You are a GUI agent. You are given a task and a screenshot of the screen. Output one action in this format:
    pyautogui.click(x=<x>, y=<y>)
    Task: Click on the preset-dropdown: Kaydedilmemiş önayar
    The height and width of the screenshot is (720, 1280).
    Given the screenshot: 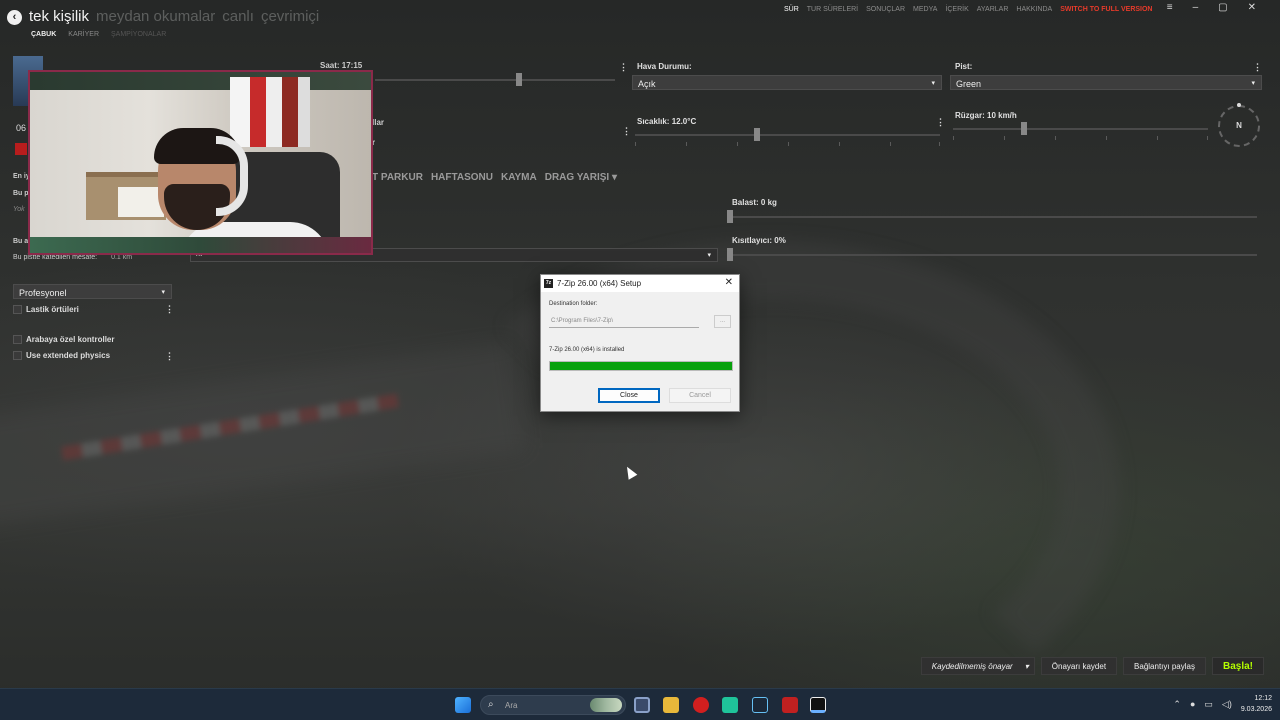 What is the action you would take?
    pyautogui.click(x=977, y=666)
    